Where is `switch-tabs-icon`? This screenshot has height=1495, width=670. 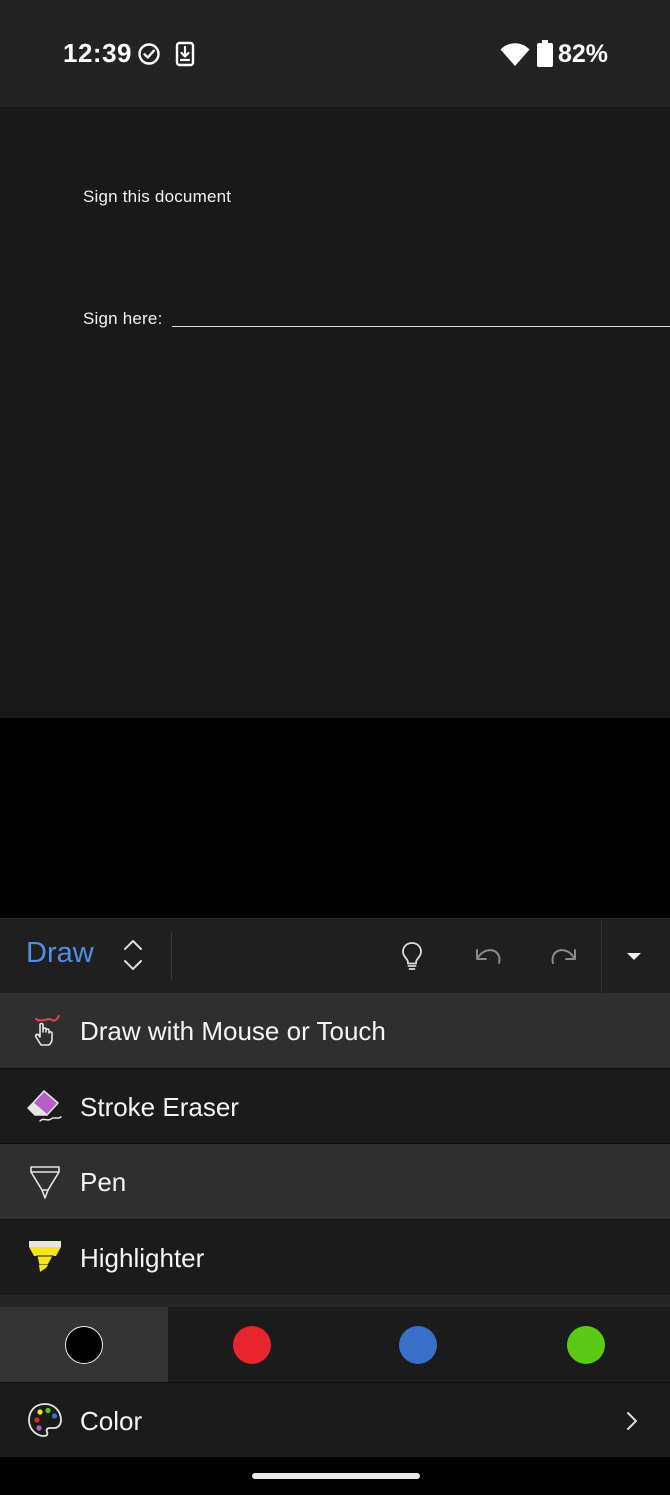
switch-tabs-icon is located at coordinates (133, 955).